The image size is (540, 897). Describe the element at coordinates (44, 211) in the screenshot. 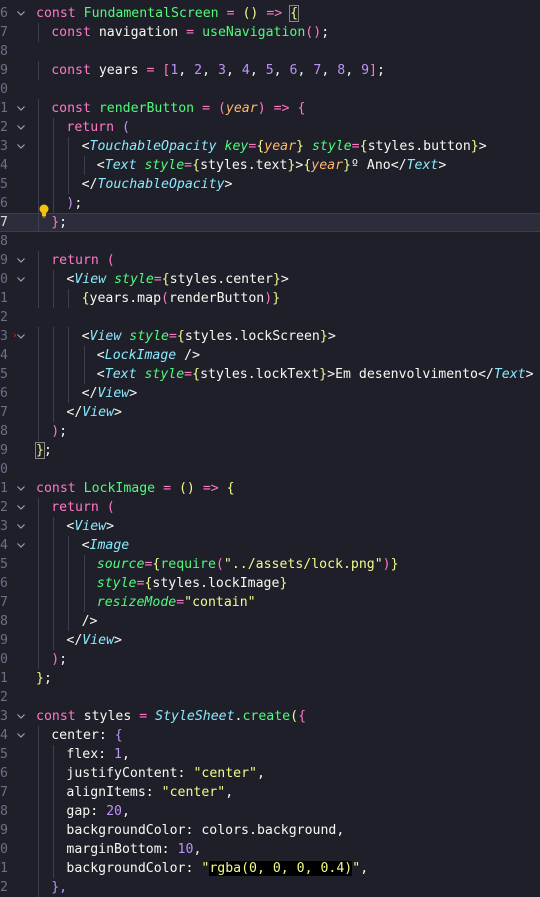

I see `lightbulb-icon` at that location.